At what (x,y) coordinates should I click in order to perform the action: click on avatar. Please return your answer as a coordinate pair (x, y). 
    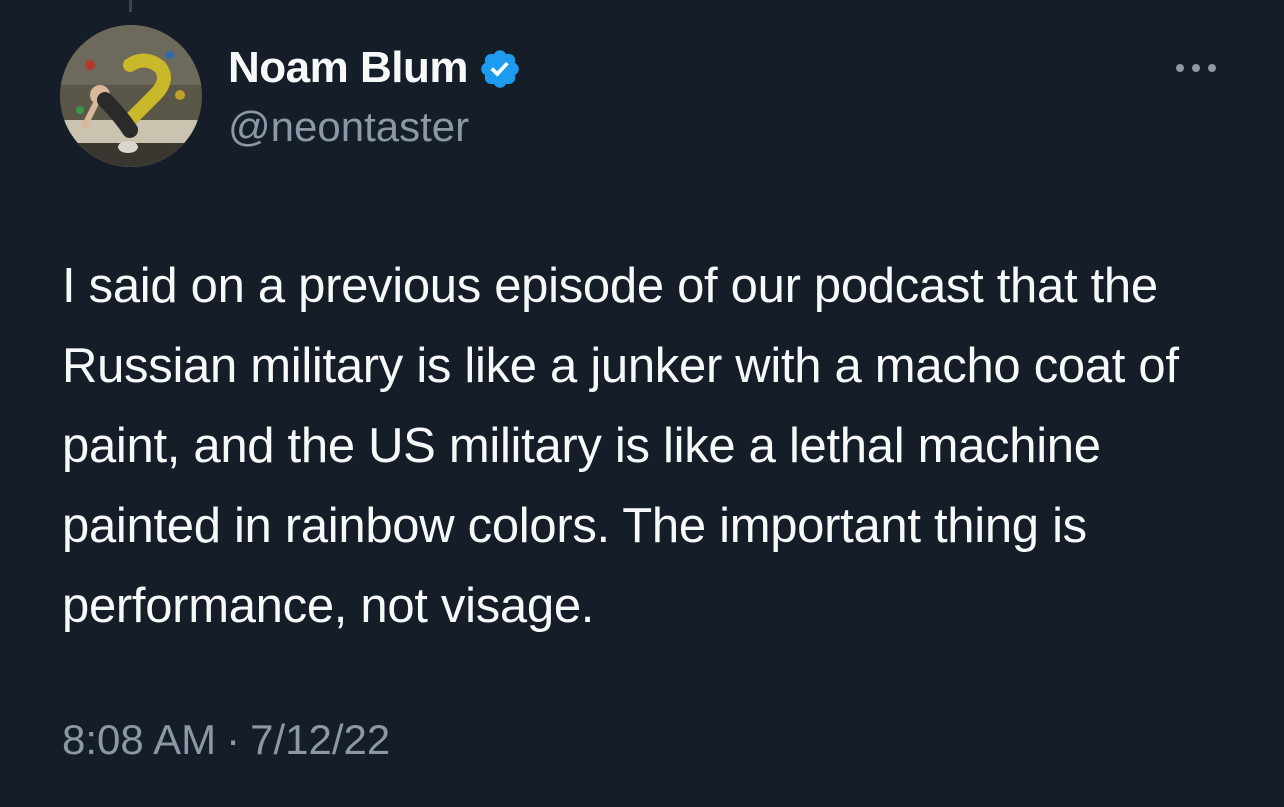
    Looking at the image, I should click on (131, 96).